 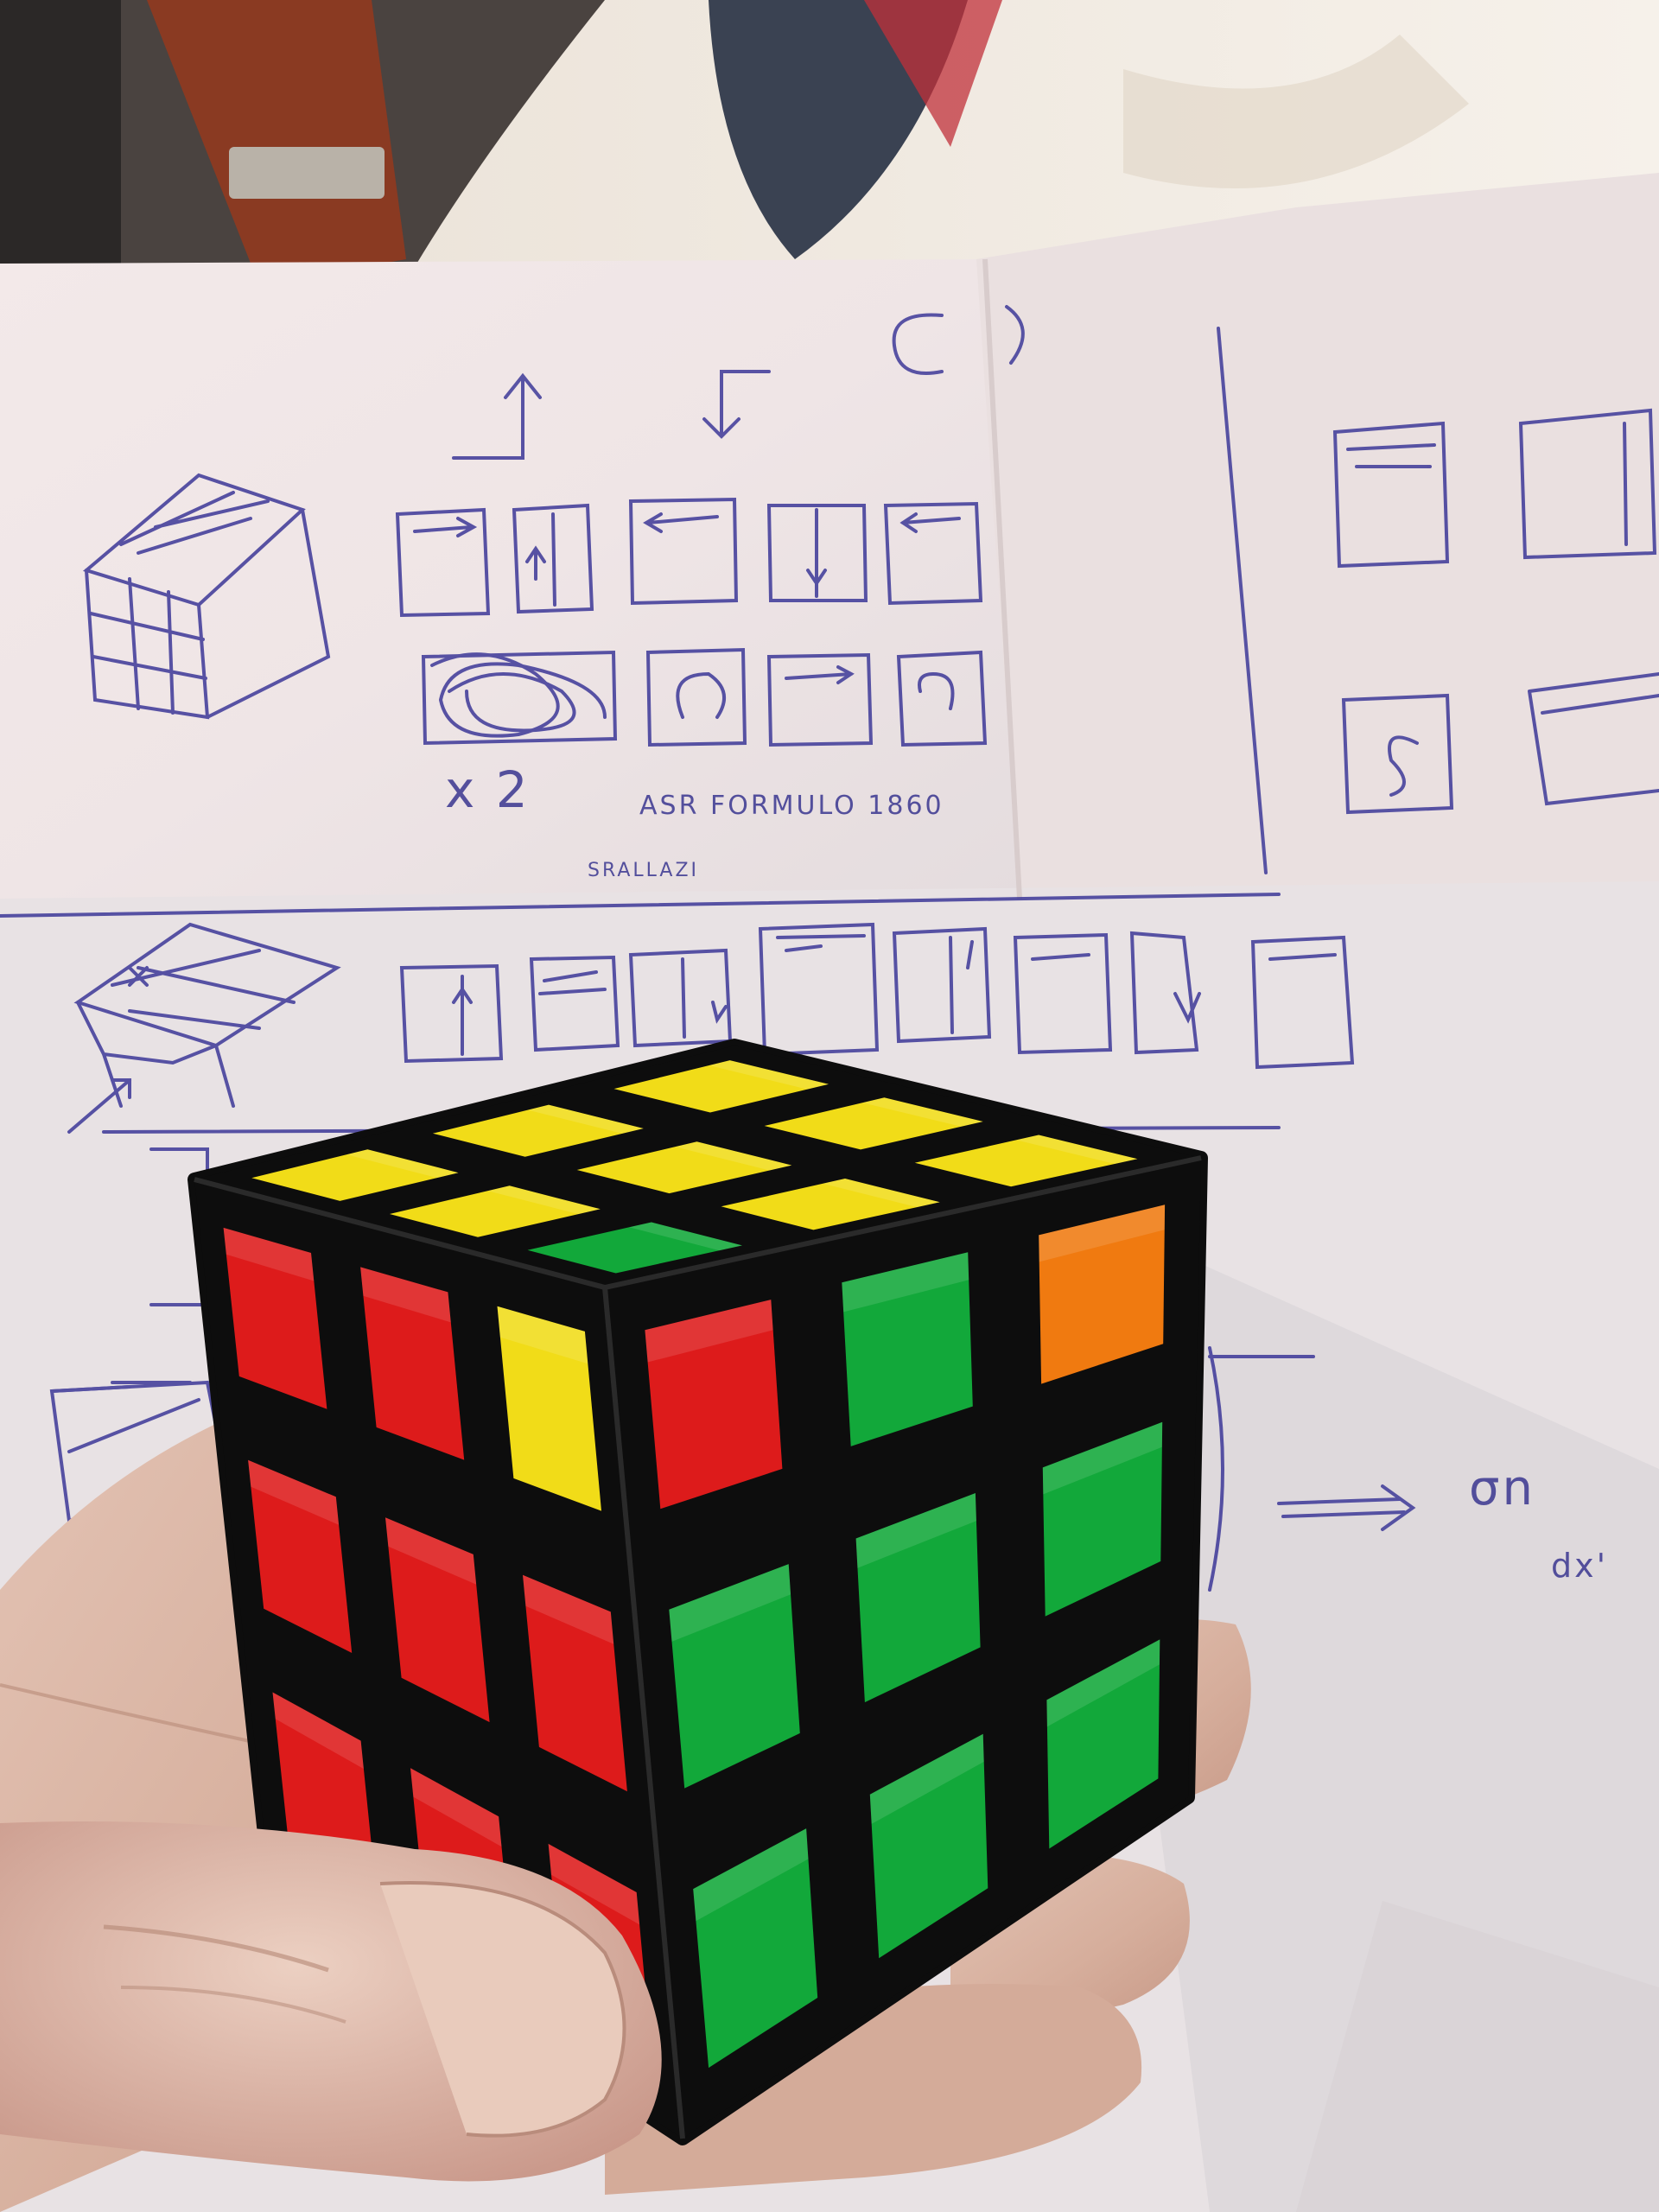 I want to click on note-right-sub: dx', so click(x=1580, y=1566).